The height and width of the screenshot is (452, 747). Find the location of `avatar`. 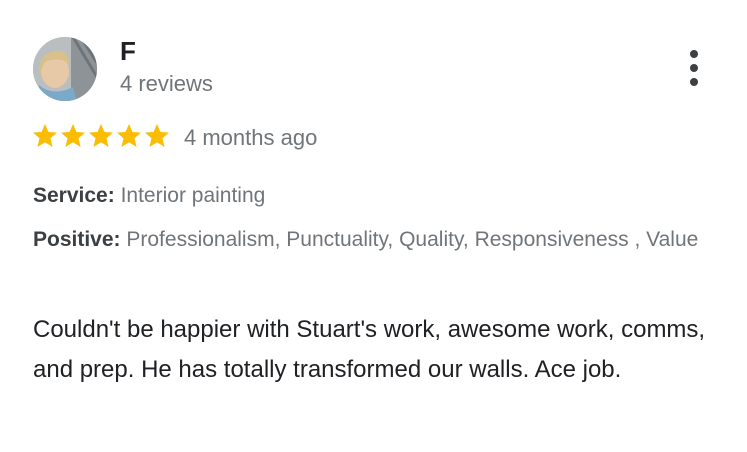

avatar is located at coordinates (65, 69).